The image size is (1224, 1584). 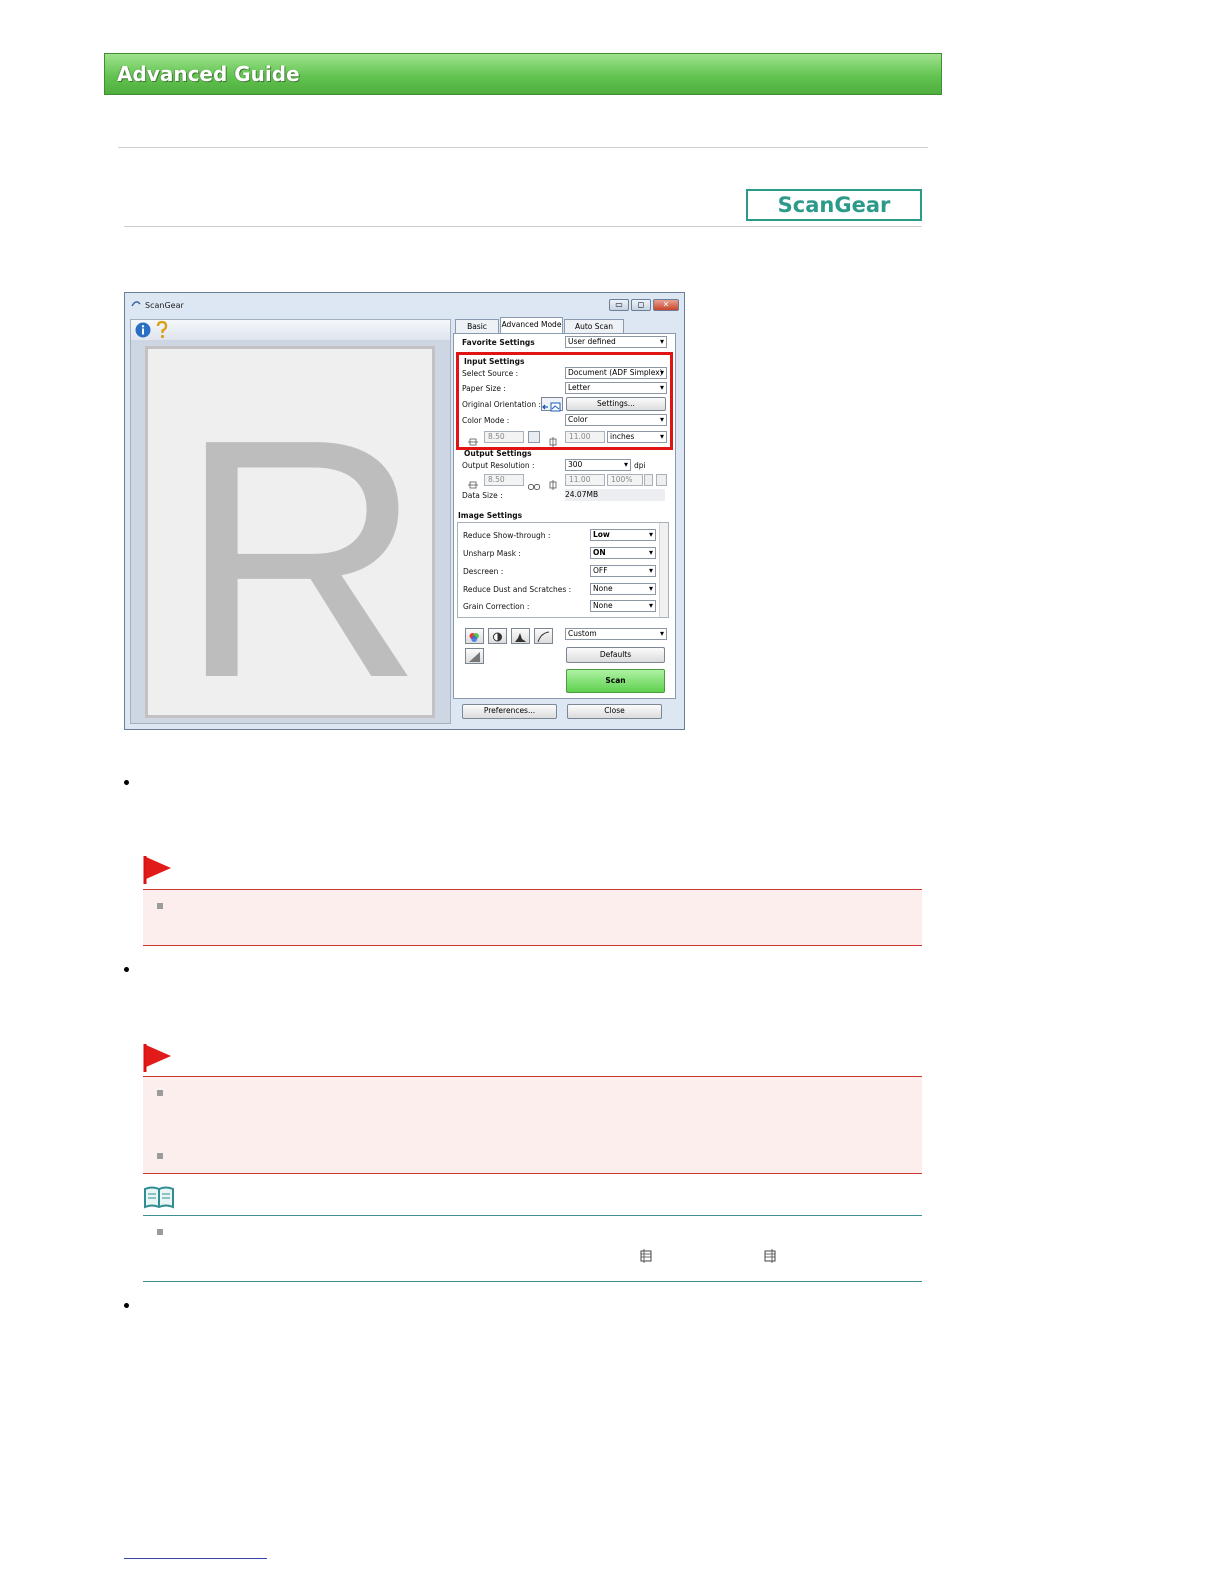 I want to click on unit-dropdown: inches, so click(x=637, y=437).